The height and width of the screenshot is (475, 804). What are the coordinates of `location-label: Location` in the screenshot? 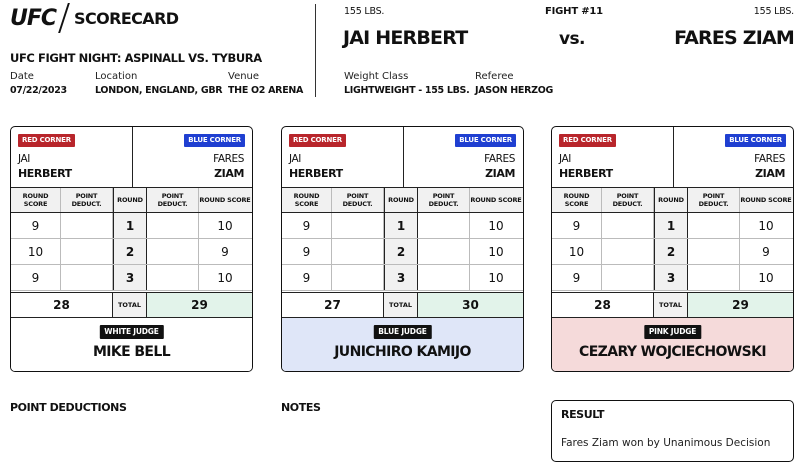 It's located at (116, 76).